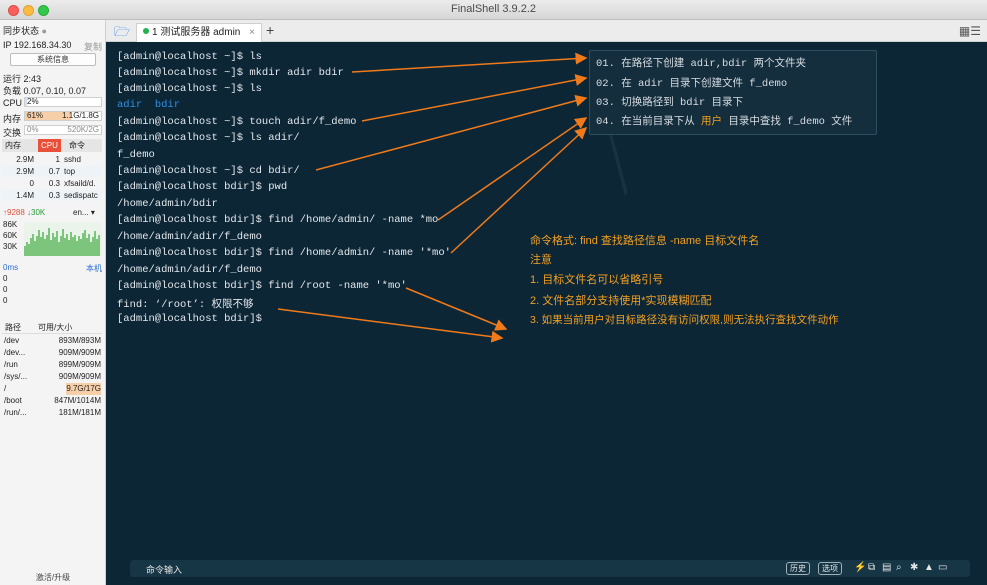 Image resolution: width=987 pixels, height=585 pixels. I want to click on latency-value: 0, so click(5, 289).